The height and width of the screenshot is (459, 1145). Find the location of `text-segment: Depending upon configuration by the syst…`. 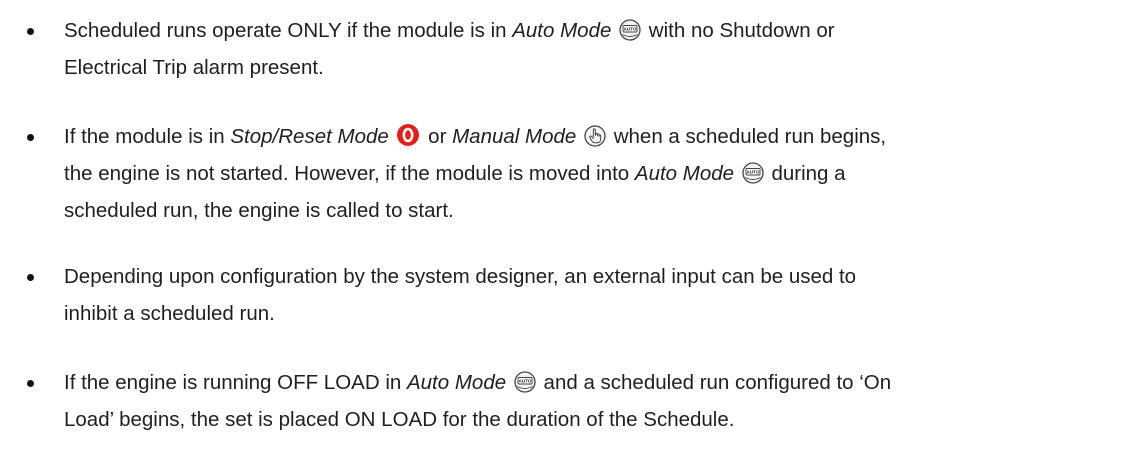

text-segment: Depending upon configuration by the syst… is located at coordinates (460, 276).